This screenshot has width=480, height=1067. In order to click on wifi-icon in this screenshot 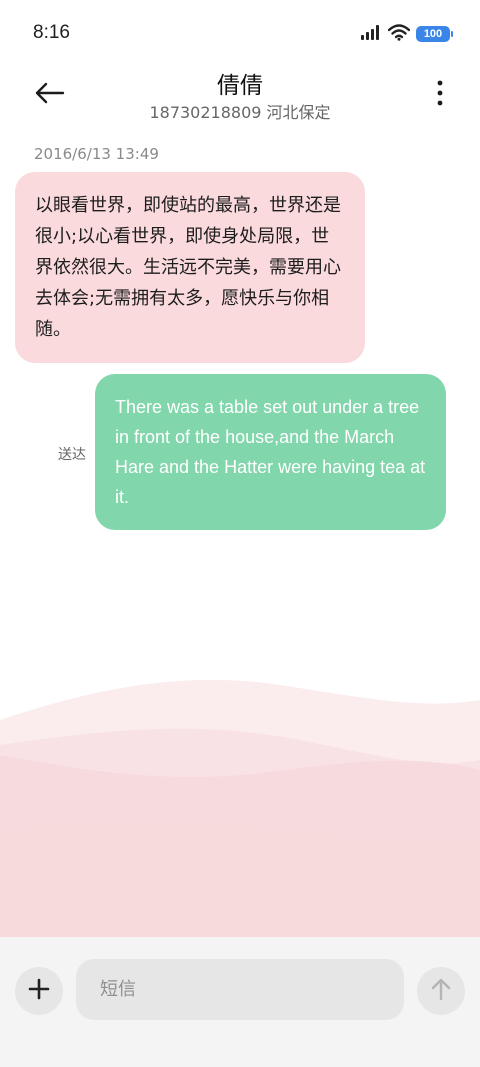, I will do `click(399, 34)`.